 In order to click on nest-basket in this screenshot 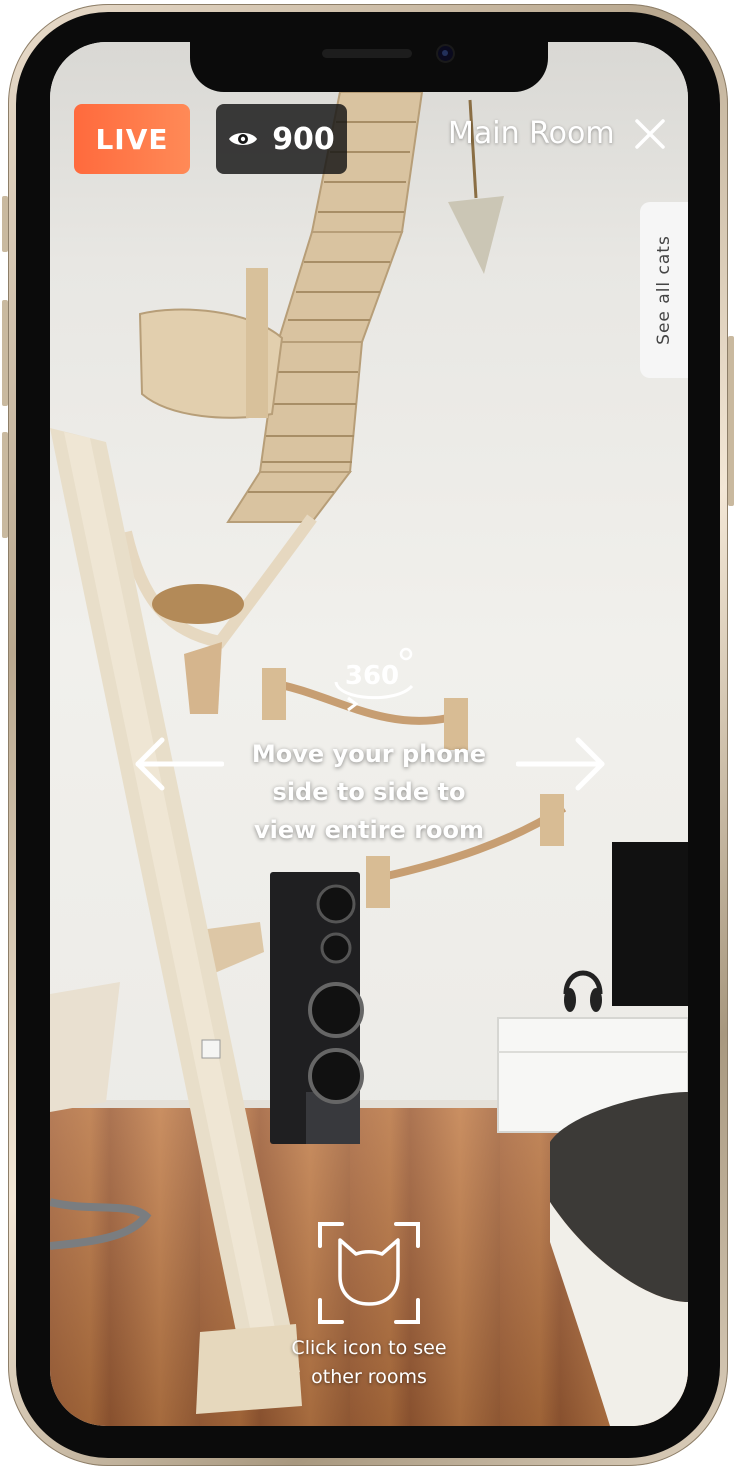, I will do `click(198, 604)`.